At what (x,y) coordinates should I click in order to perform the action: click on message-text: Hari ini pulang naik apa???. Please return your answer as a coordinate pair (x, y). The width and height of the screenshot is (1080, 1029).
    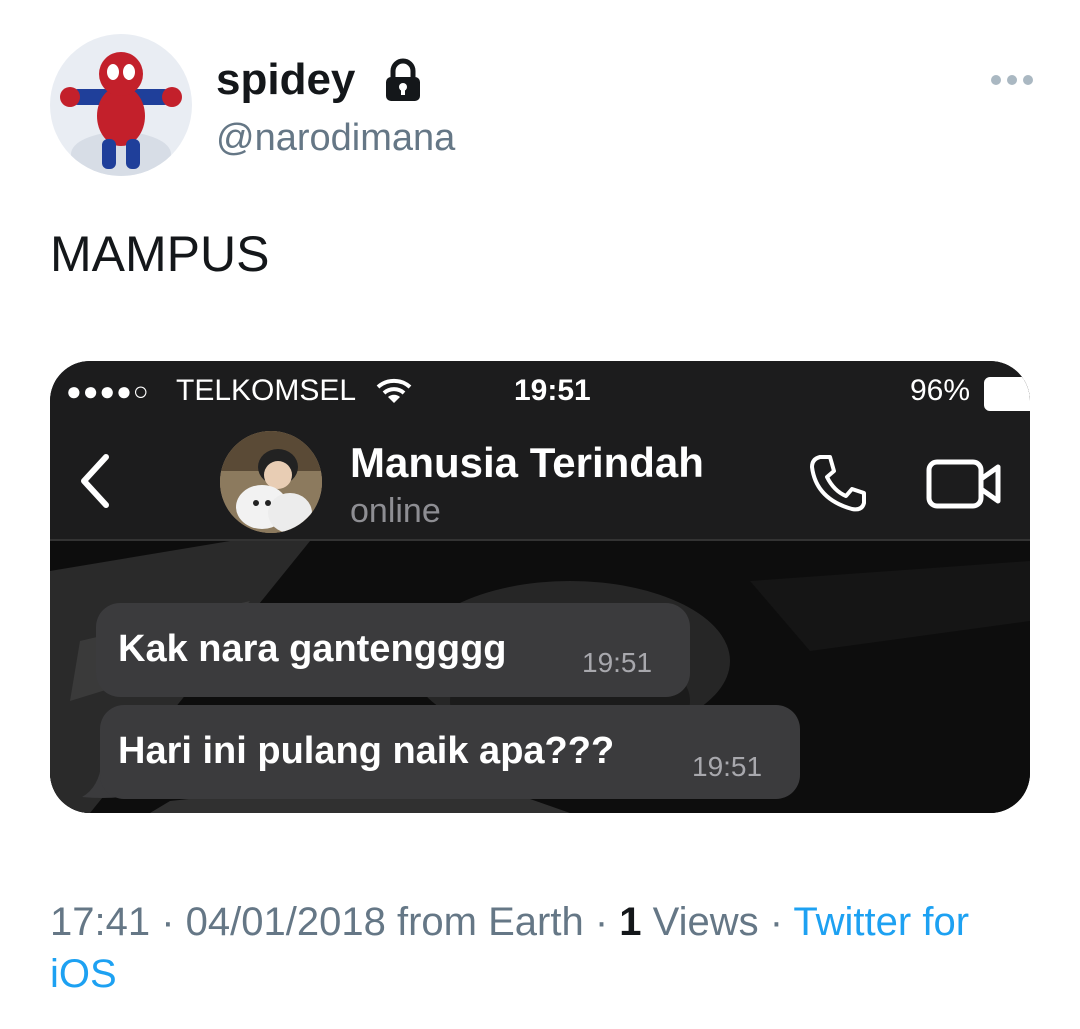
    Looking at the image, I should click on (366, 751).